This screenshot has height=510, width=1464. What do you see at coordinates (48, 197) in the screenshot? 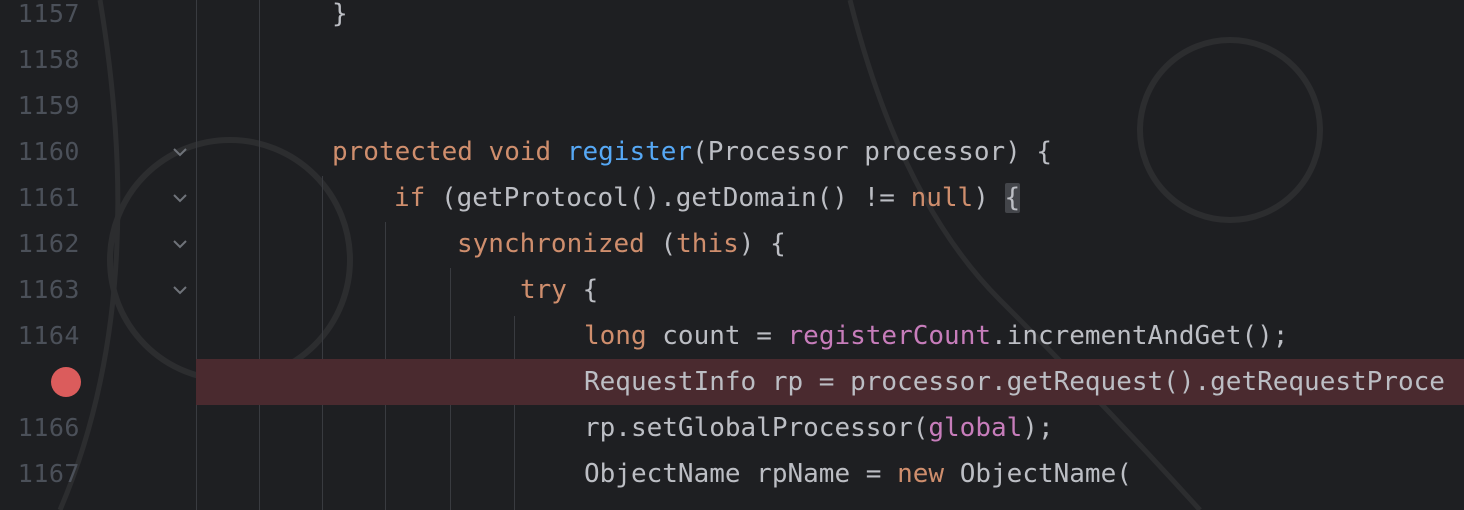
I see `line-number: 1161` at bounding box center [48, 197].